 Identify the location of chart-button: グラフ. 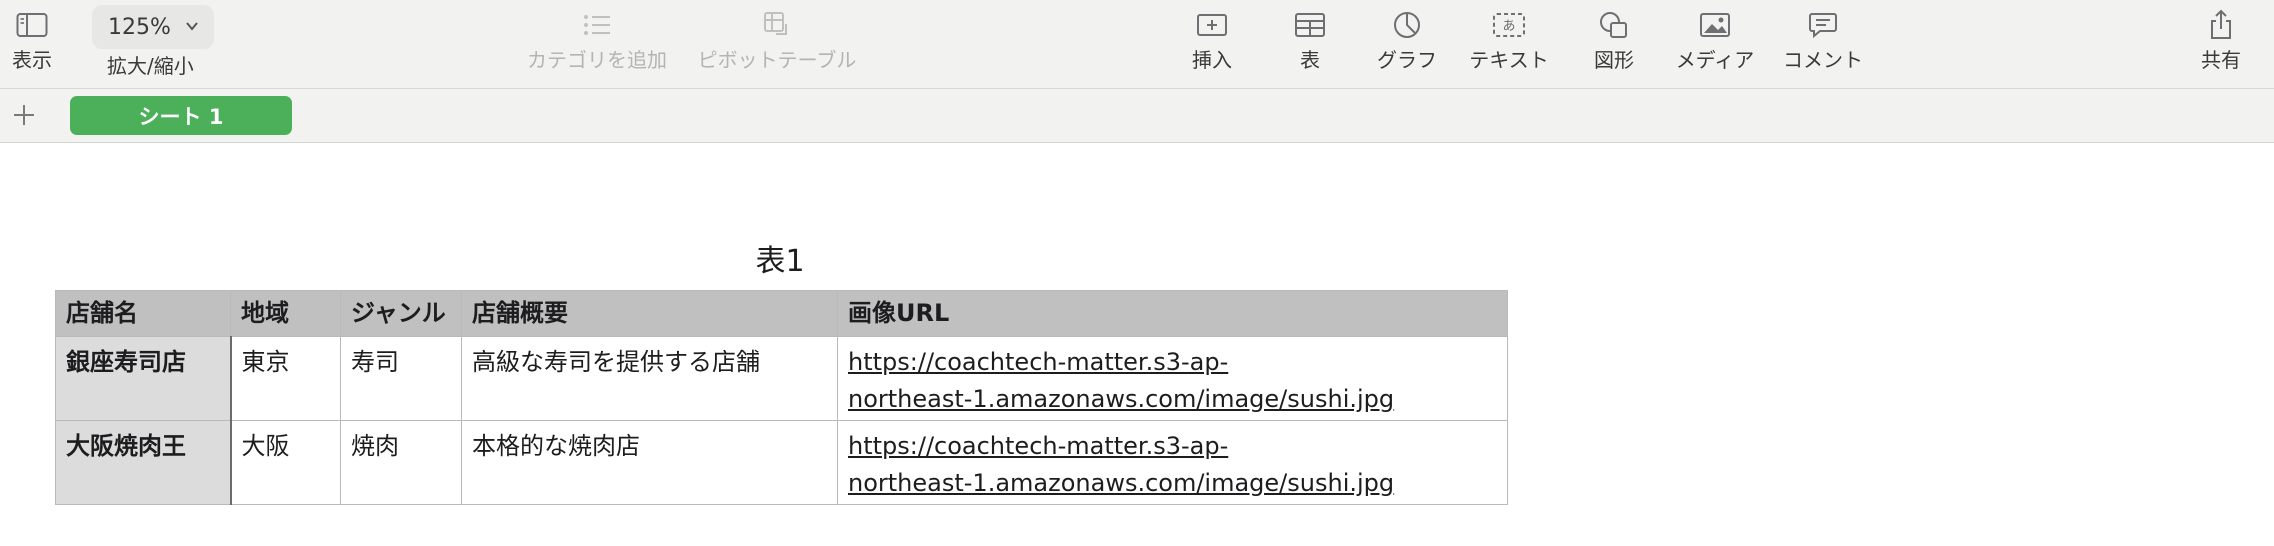
(1407, 44).